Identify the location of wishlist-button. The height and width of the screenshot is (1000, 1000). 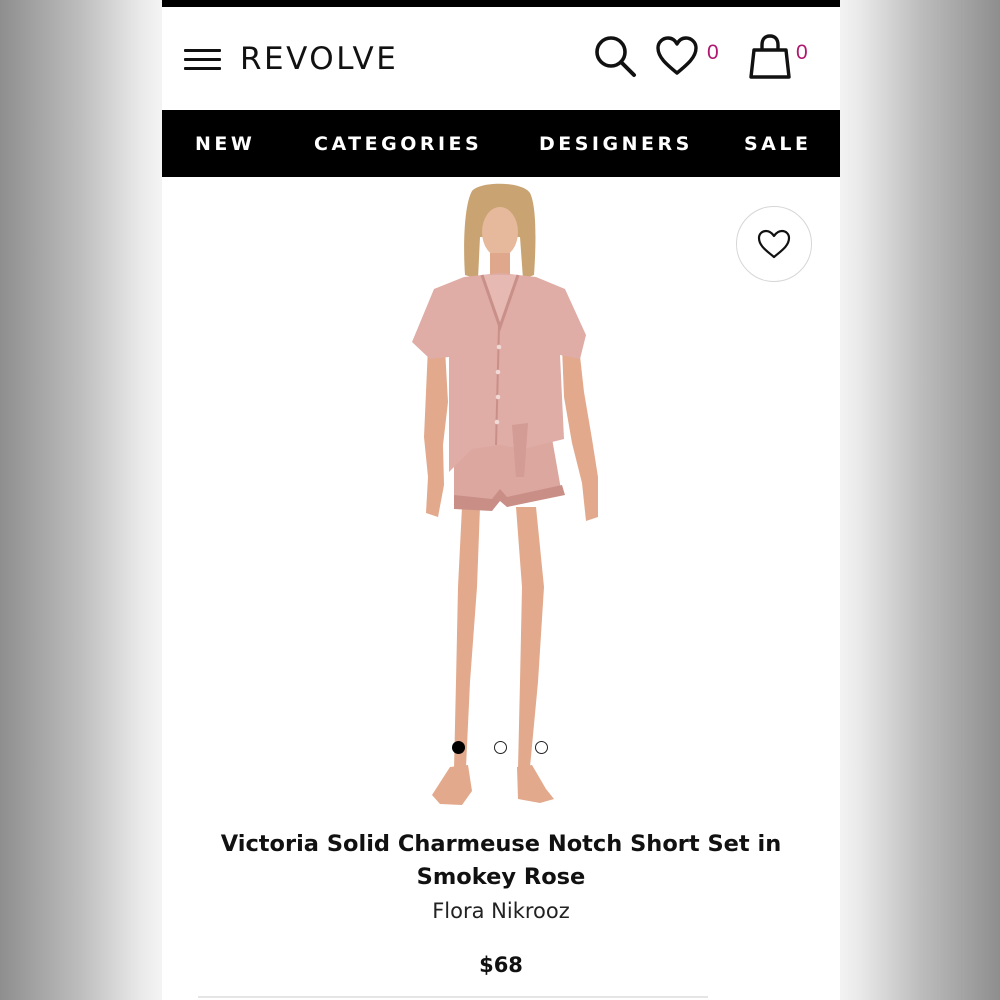
(677, 56).